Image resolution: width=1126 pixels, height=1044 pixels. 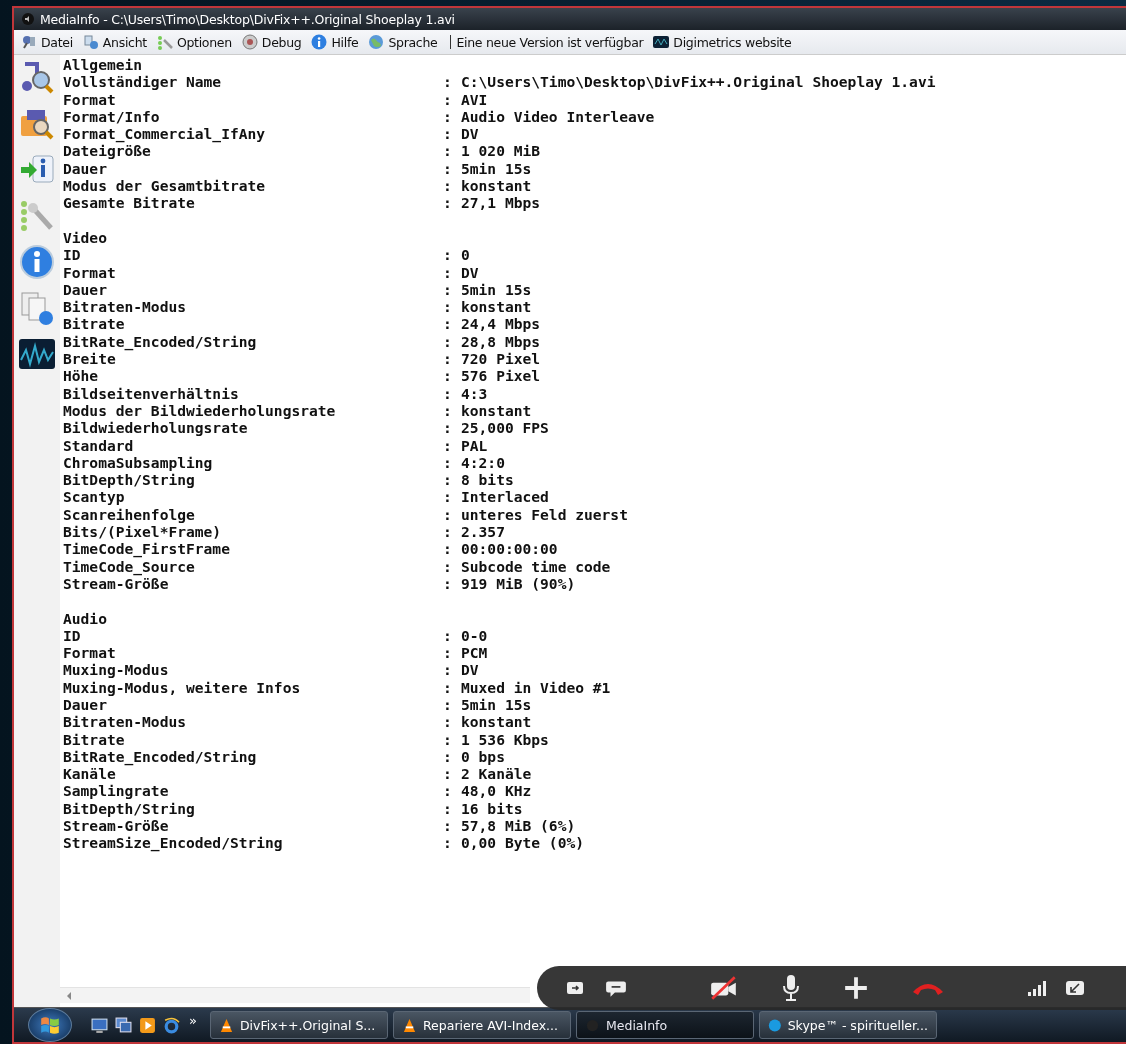 I want to click on video-off-icon, so click(x=724, y=988).